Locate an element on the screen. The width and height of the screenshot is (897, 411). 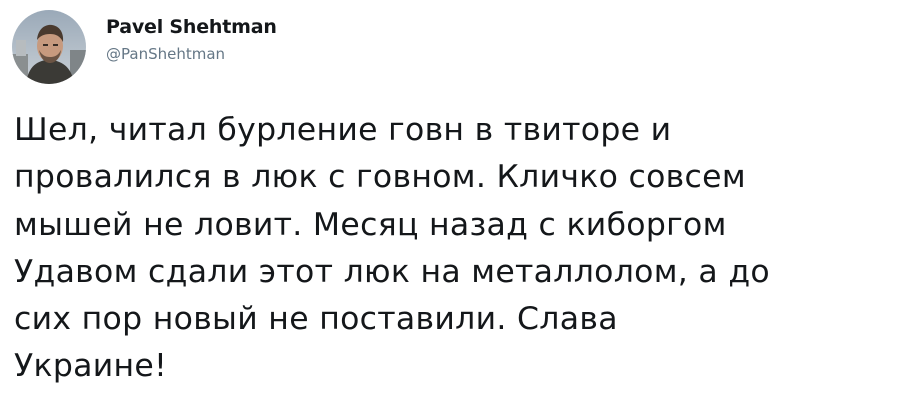
tweet-text-line: провалился в люк с говном. Кличко совсем is located at coordinates (380, 177).